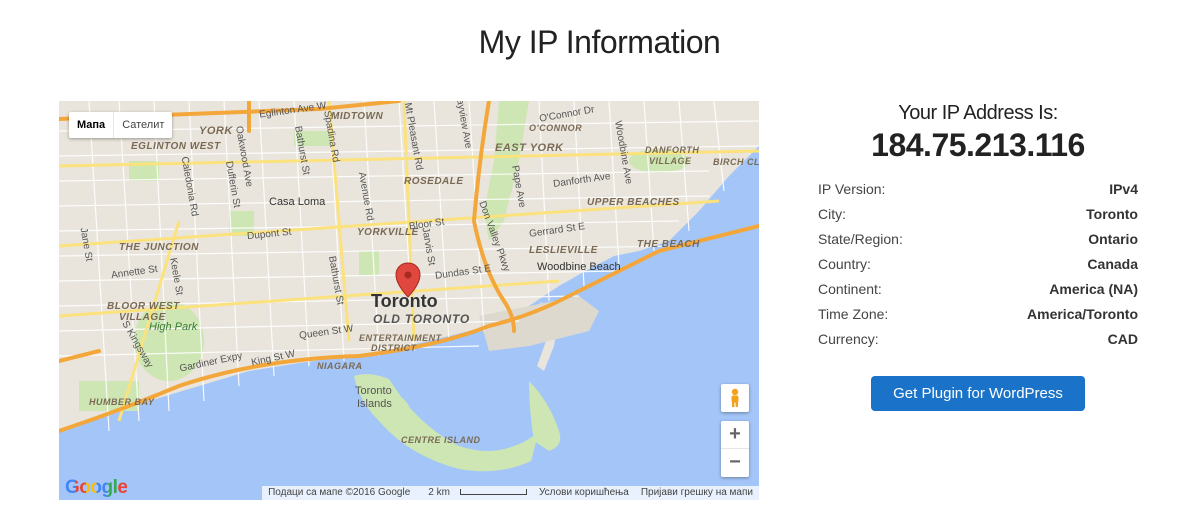  What do you see at coordinates (394, 348) in the screenshot?
I see `map-label-district: DISTRICT` at bounding box center [394, 348].